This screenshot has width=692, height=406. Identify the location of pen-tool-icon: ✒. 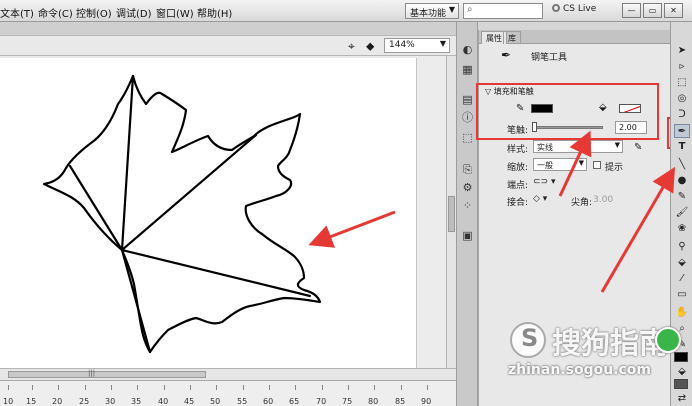
(682, 131).